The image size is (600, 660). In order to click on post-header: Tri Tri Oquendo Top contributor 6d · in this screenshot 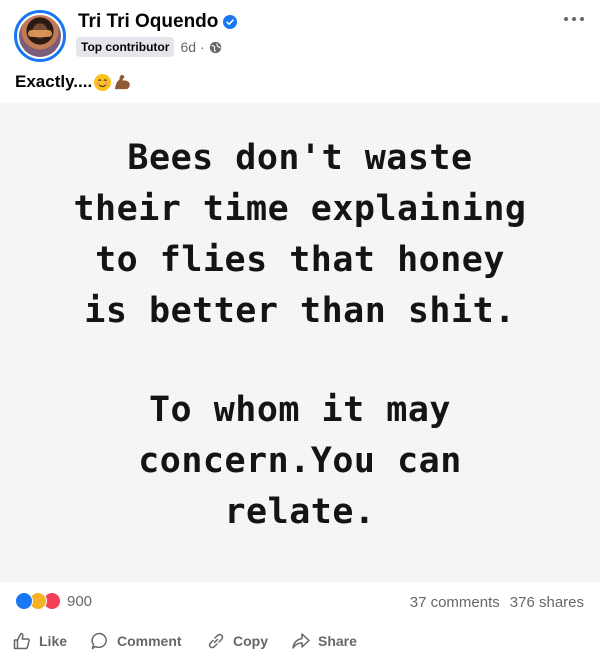, I will do `click(300, 35)`.